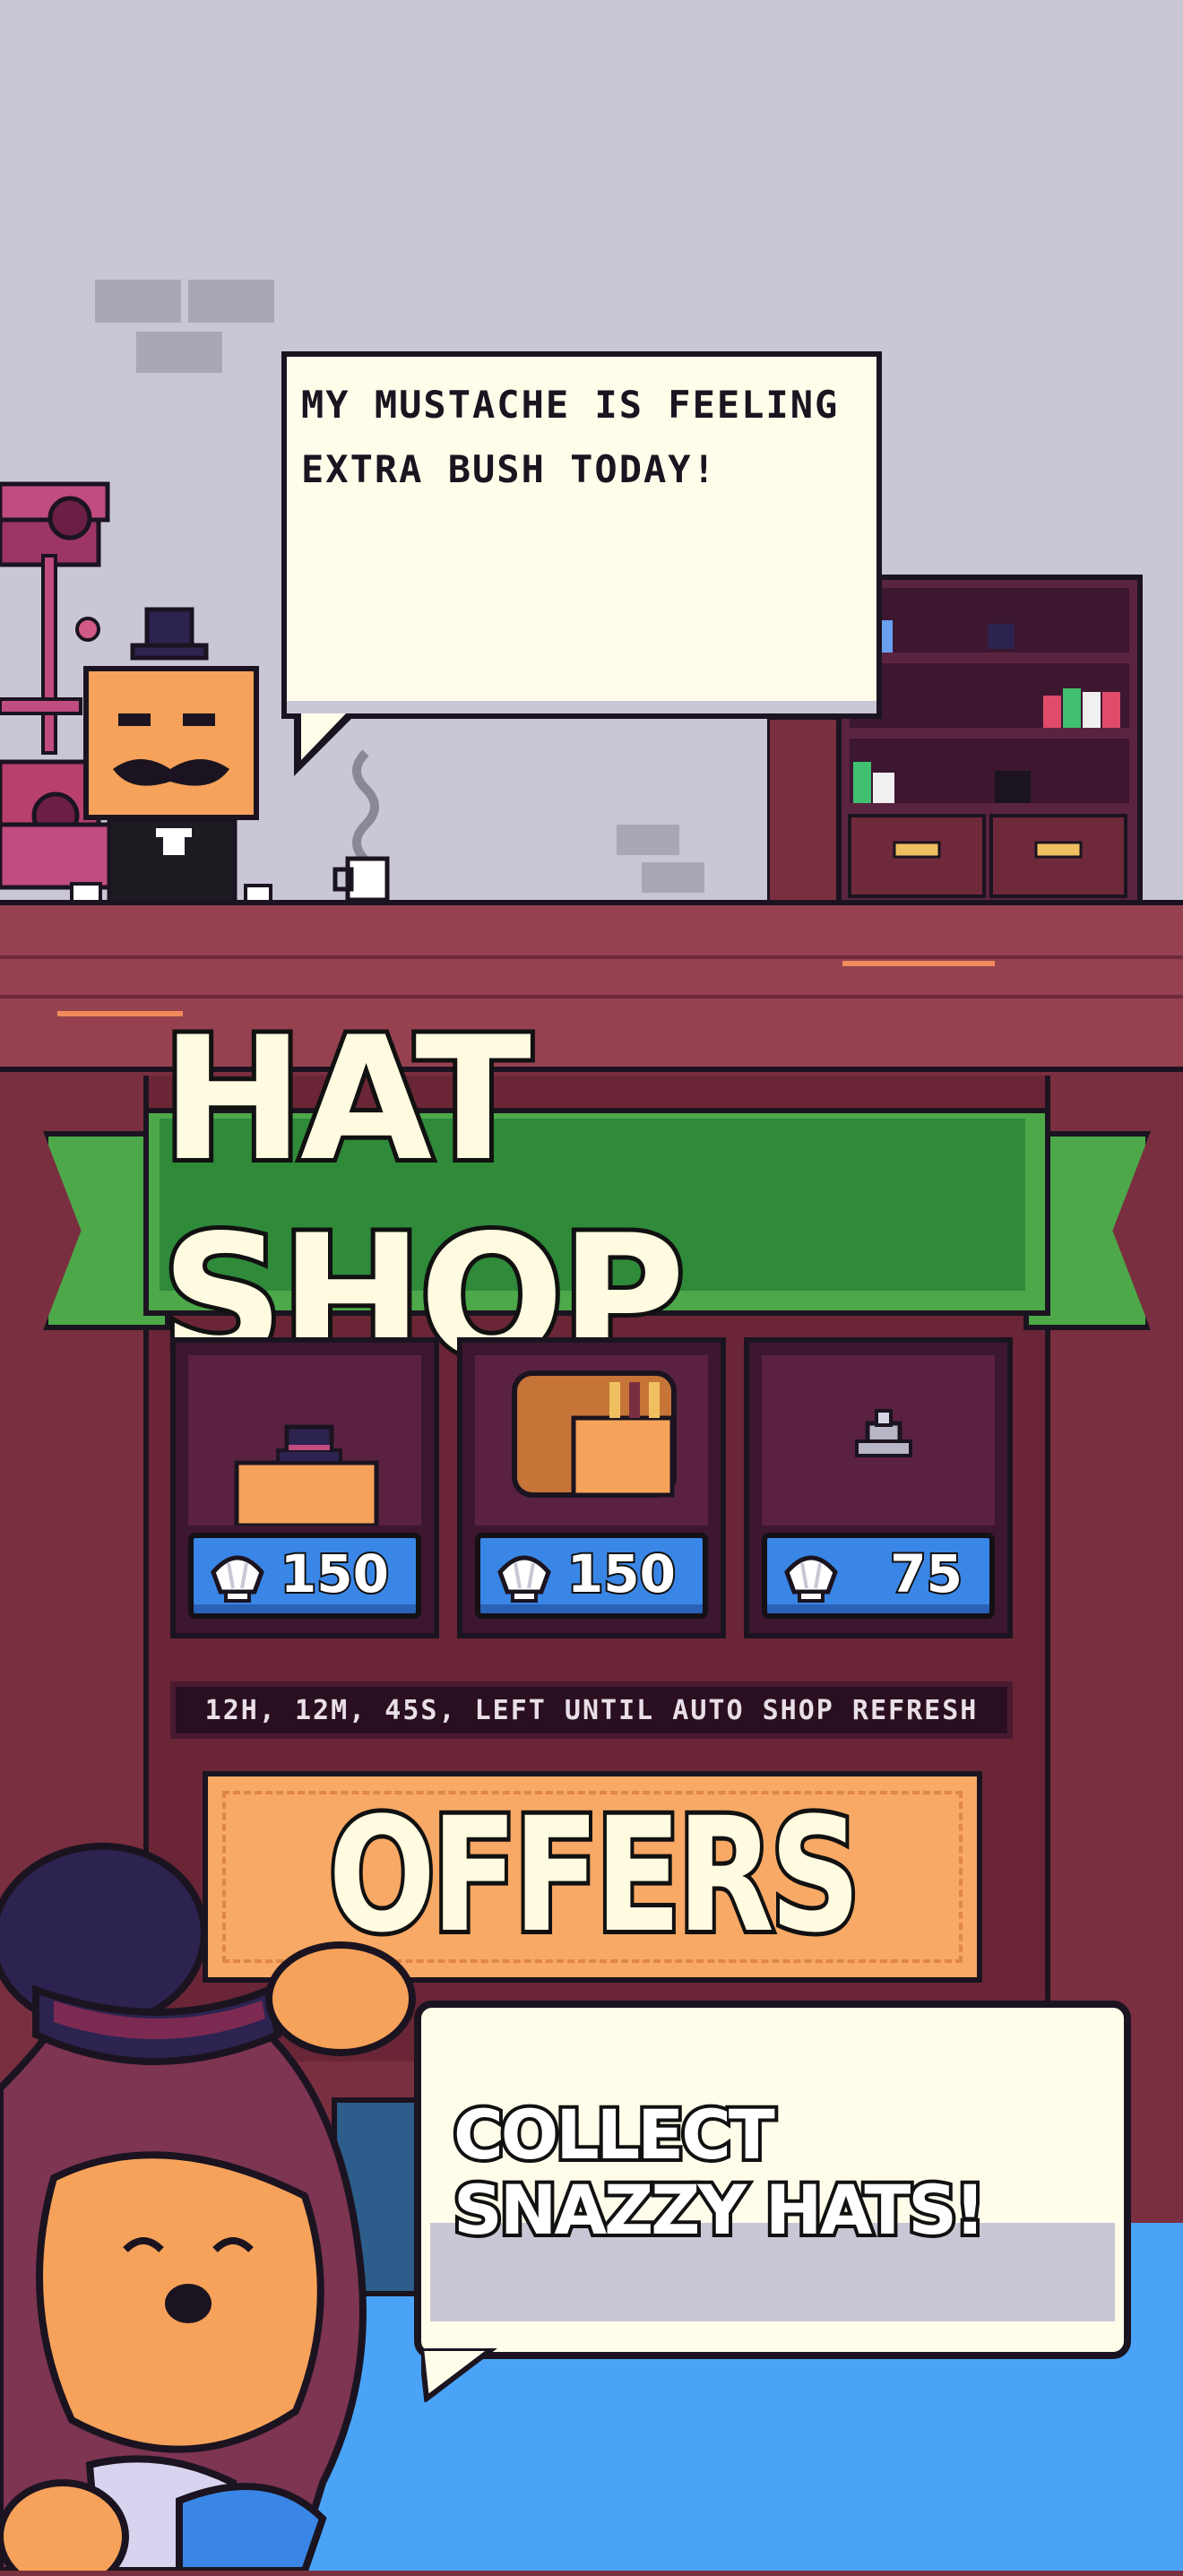  I want to click on promo-speech-bubble: COLLECT SNAZZY HATS!, so click(773, 2180).